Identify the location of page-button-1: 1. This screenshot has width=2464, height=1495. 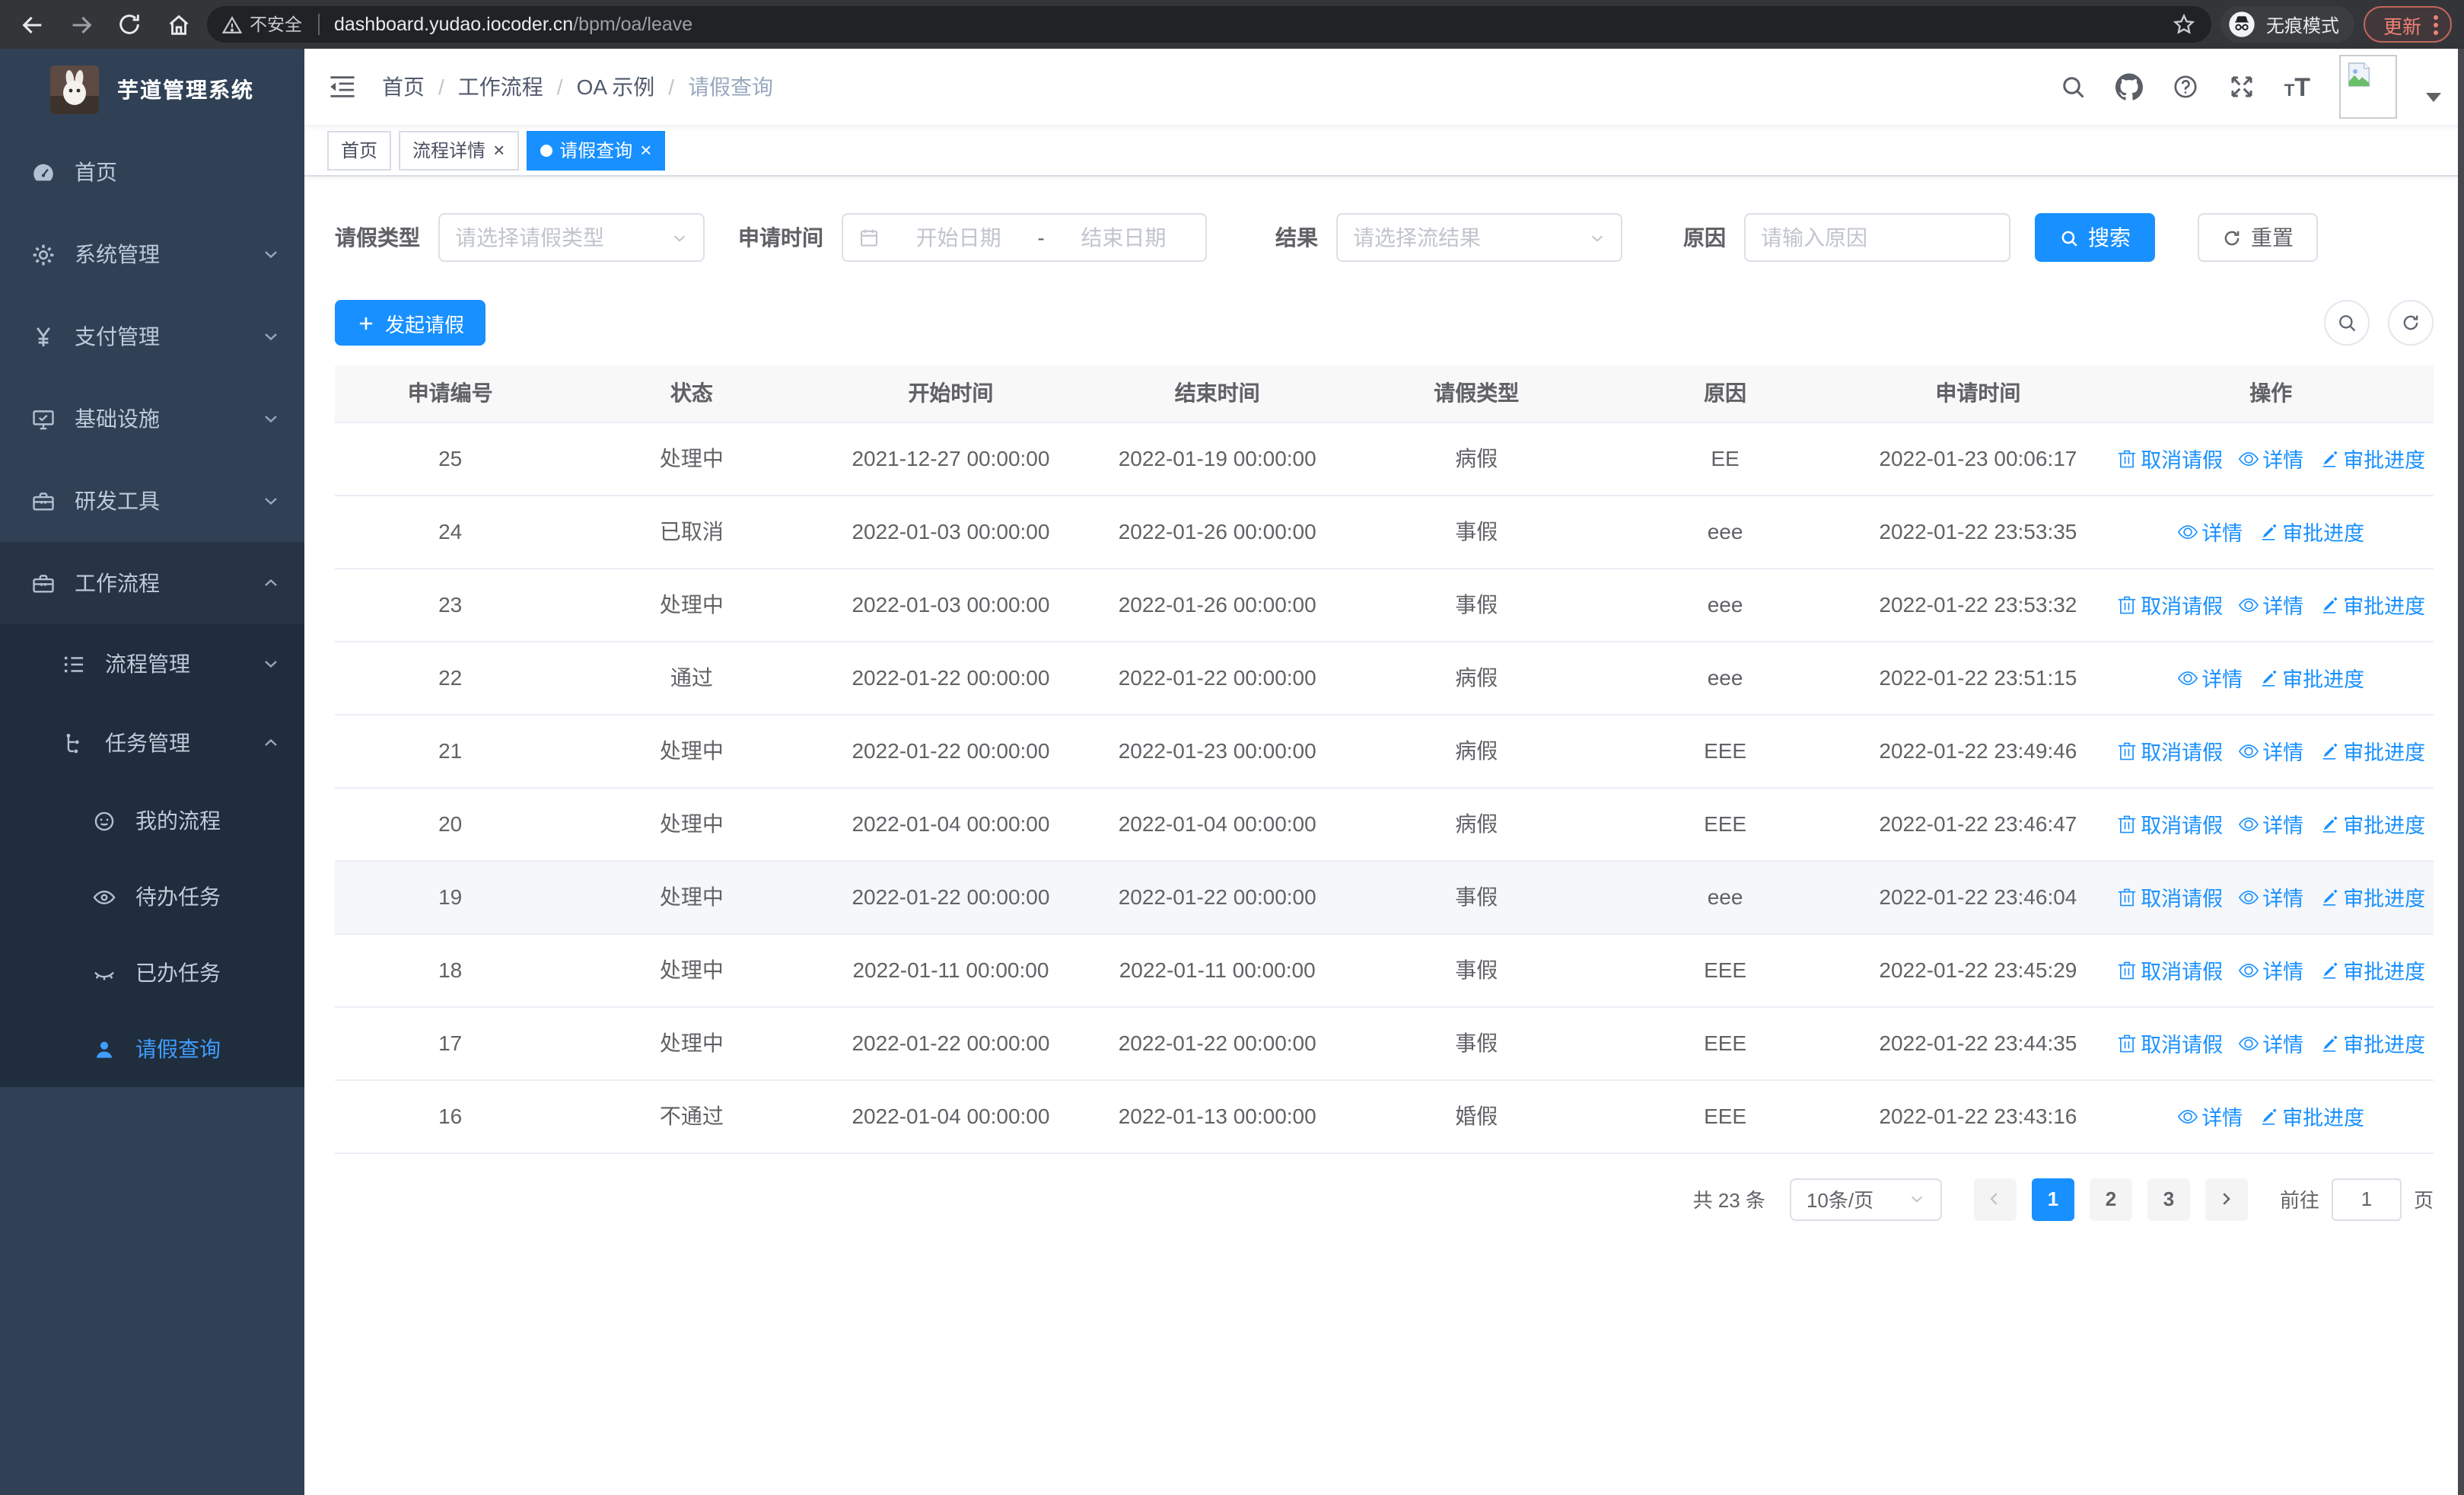
(2052, 1199).